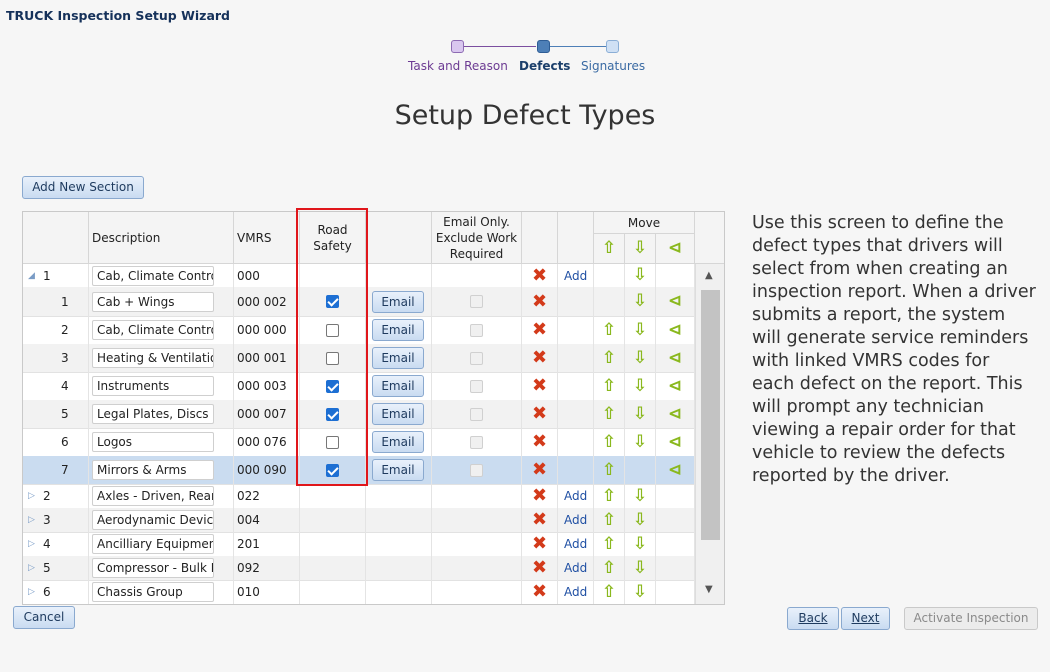 This screenshot has height=672, width=1050. I want to click on next-button: Next, so click(865, 618).